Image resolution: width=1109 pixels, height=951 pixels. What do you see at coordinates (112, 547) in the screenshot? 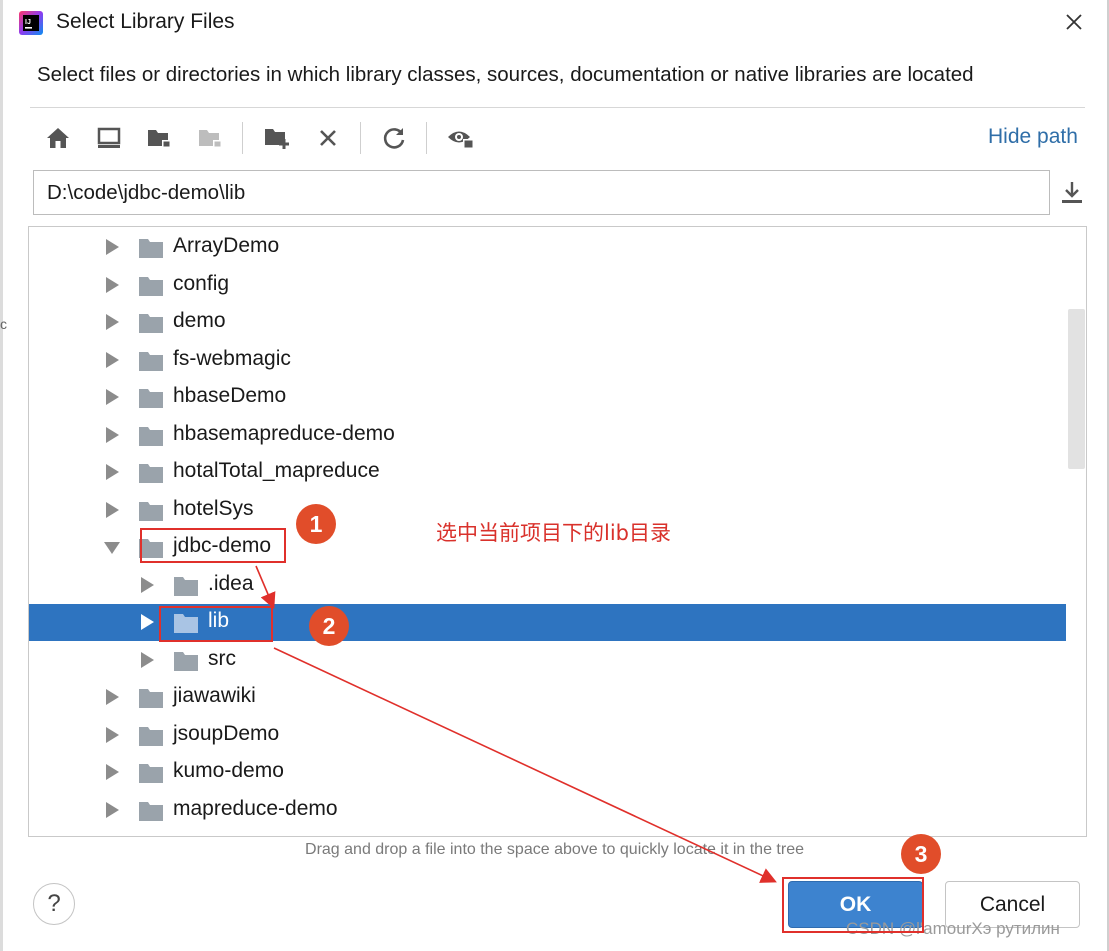
I see `expand-arrow-down-icon` at bounding box center [112, 547].